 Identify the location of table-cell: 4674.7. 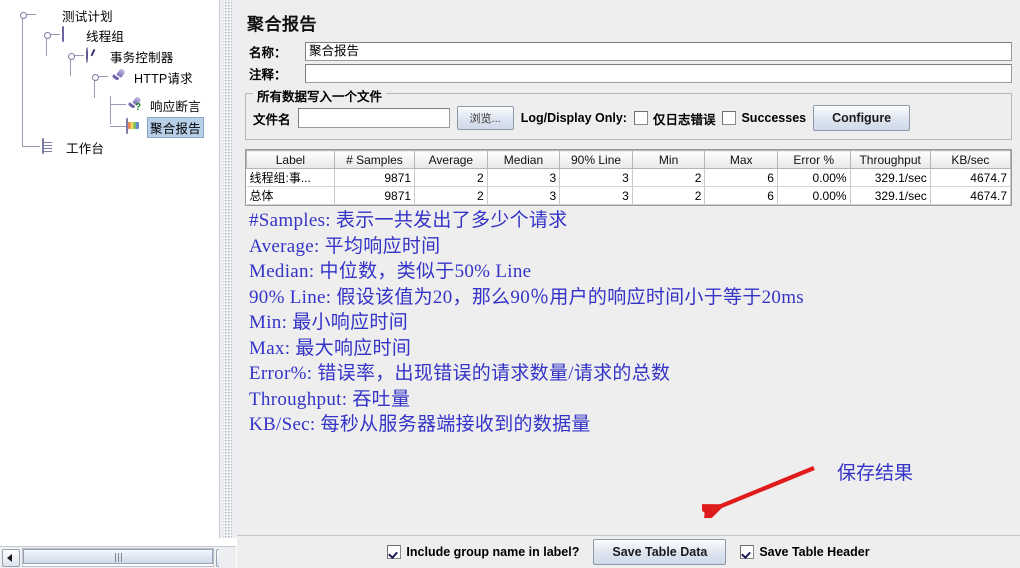
(971, 177).